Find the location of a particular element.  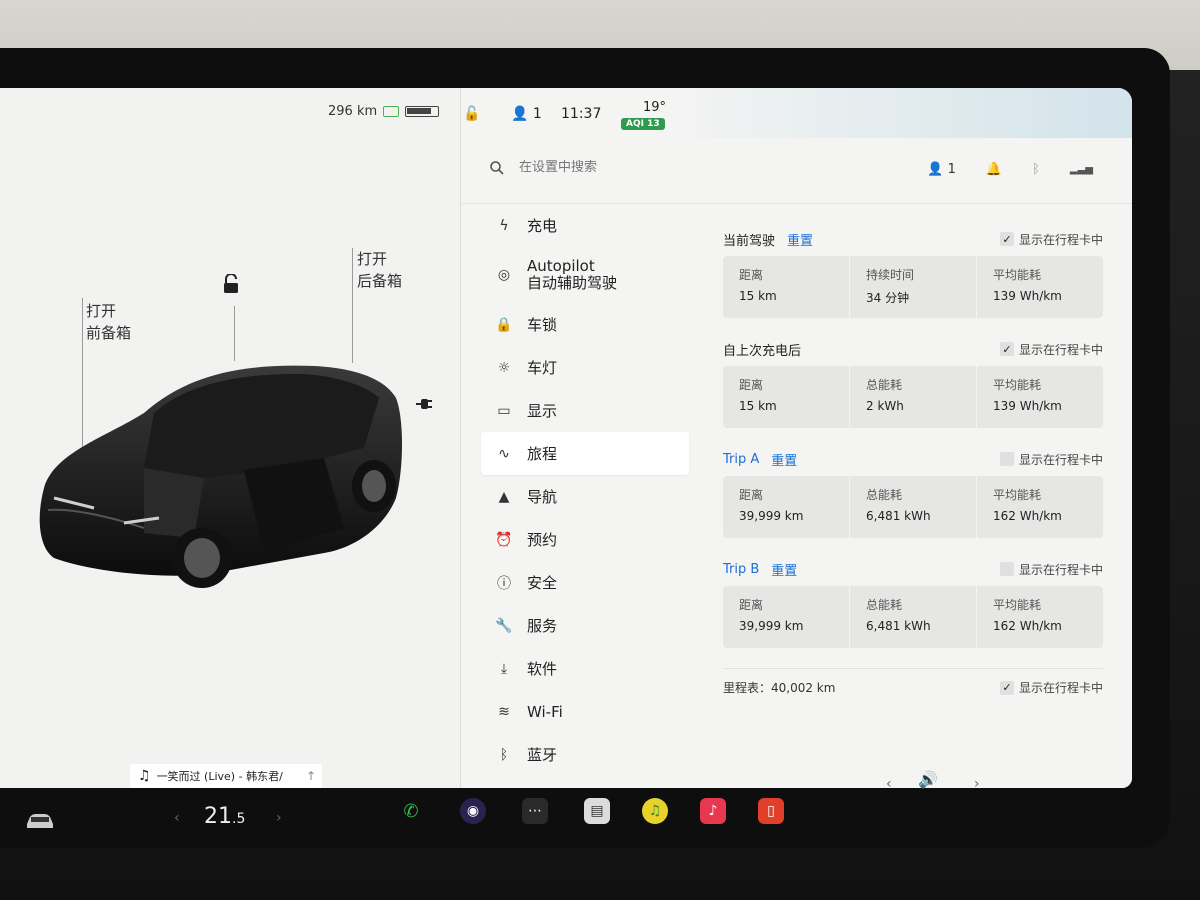

stat-value: 39,999 km is located at coordinates (771, 626).